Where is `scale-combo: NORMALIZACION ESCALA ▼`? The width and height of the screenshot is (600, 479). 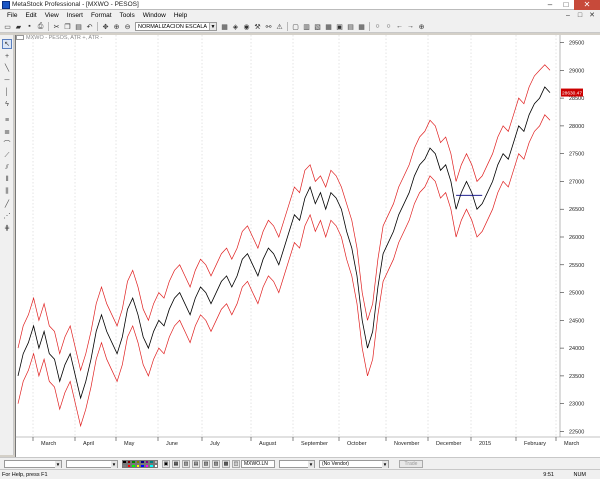 scale-combo: NORMALIZACION ESCALA ▼ is located at coordinates (176, 26).